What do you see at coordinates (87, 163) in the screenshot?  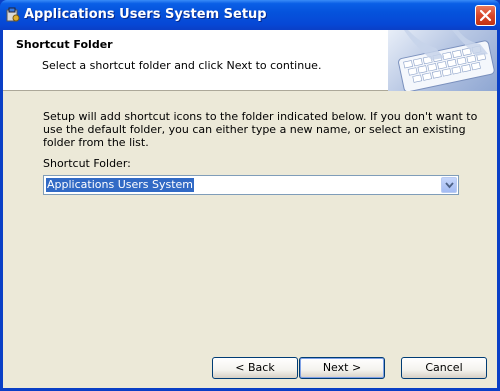 I see `shortcut-folder-label: Shortcut Folder:` at bounding box center [87, 163].